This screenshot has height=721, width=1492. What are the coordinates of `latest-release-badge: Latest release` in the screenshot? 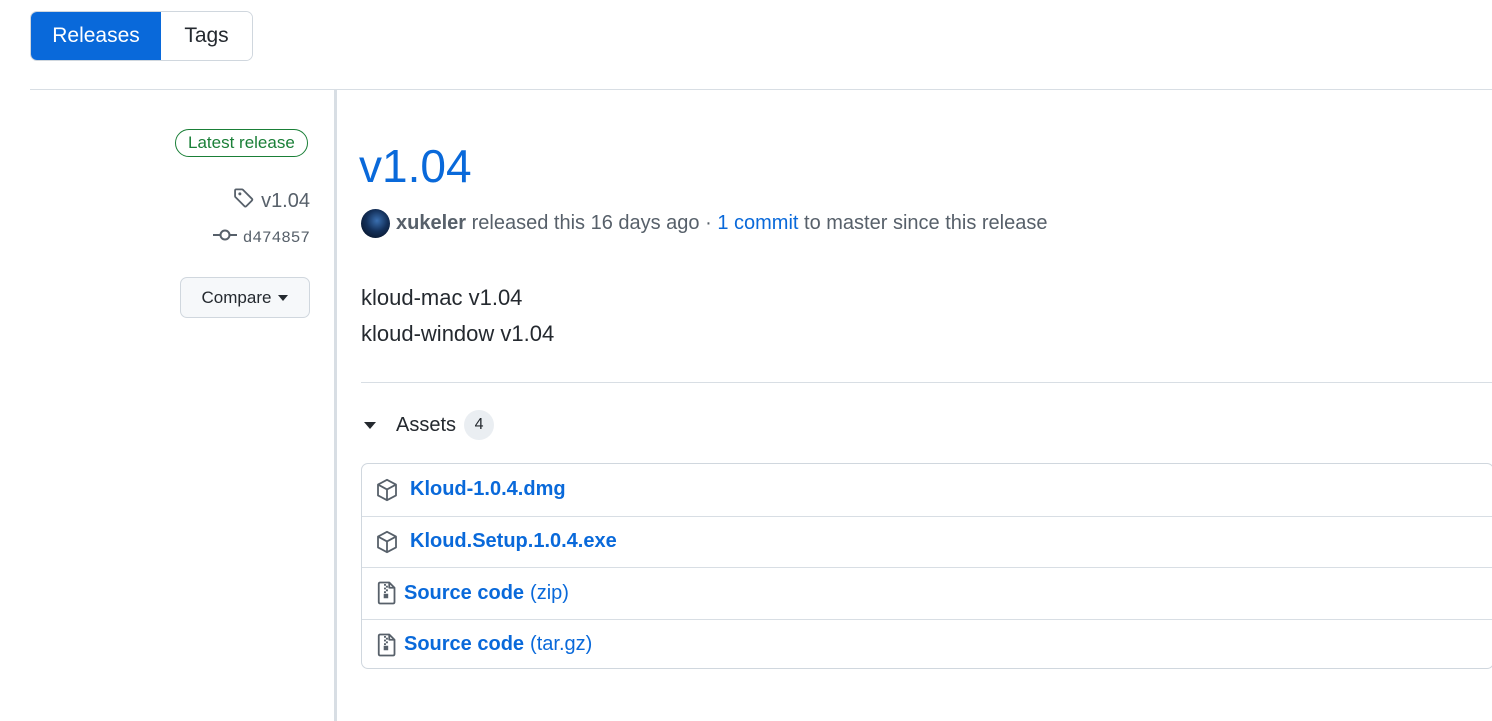 It's located at (241, 143).